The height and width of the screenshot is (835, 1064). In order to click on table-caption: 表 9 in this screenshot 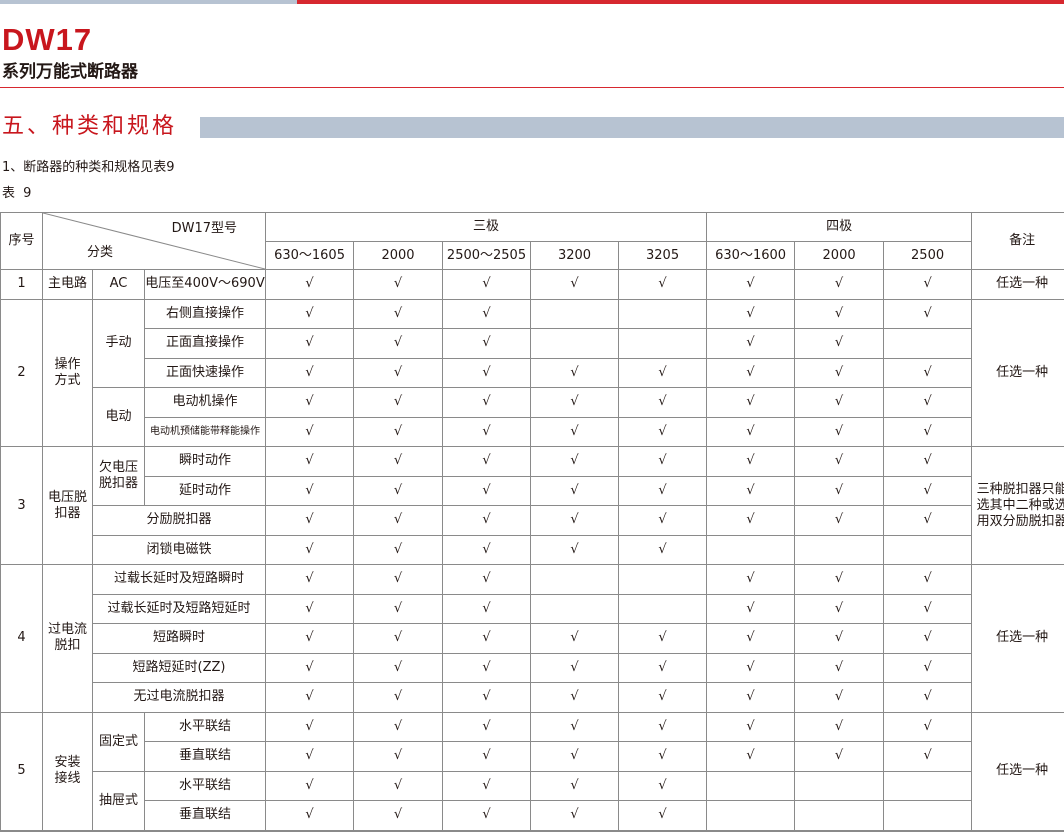, I will do `click(18, 193)`.